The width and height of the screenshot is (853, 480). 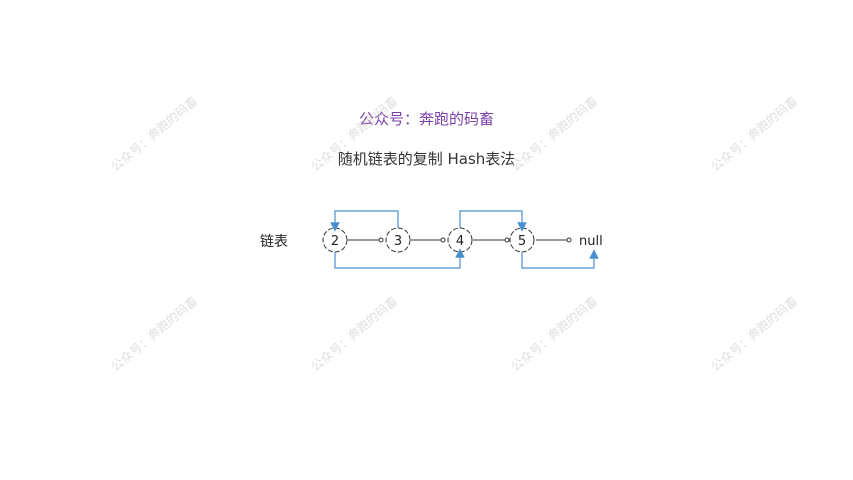 I want to click on node-value: 5, so click(x=522, y=241).